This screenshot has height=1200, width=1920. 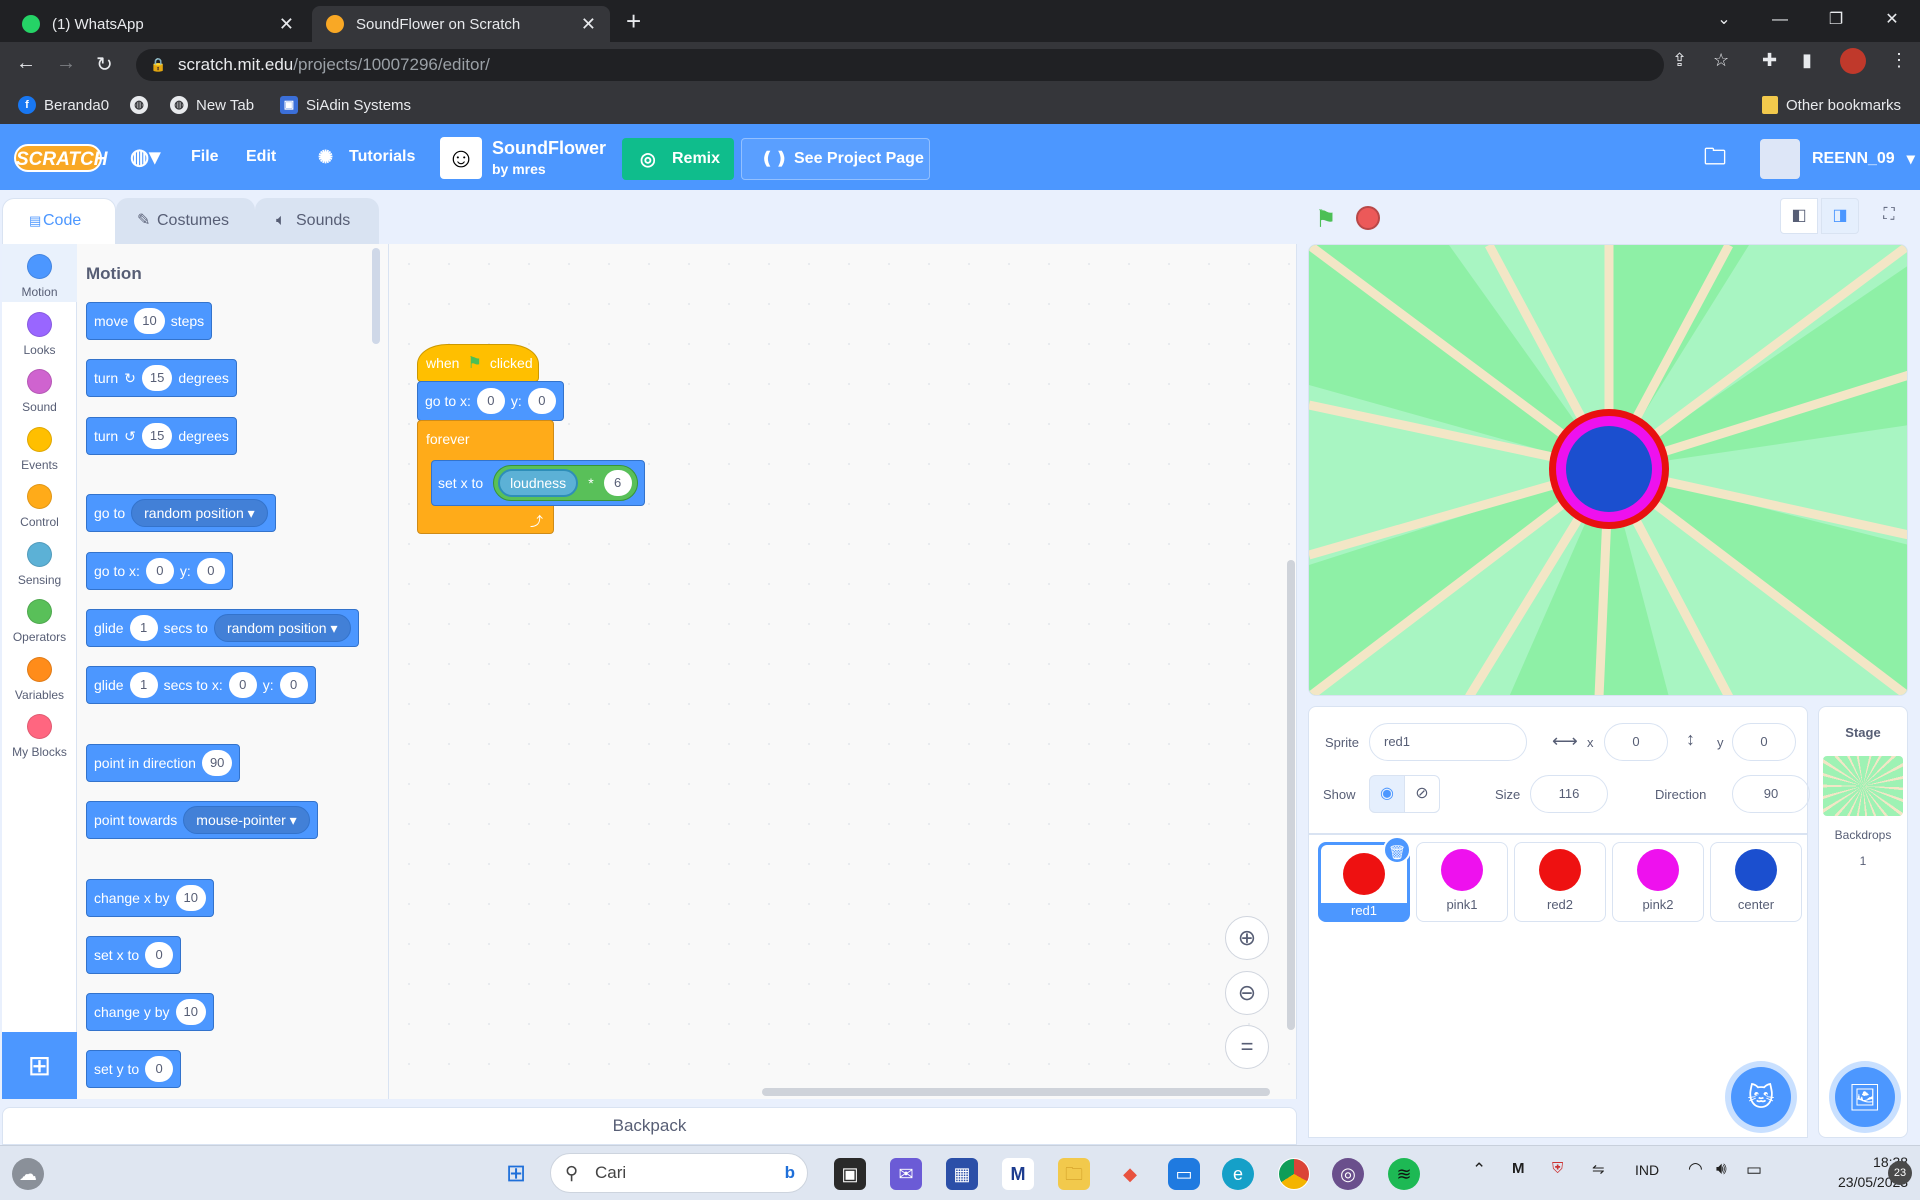 What do you see at coordinates (181, 513) in the screenshot?
I see `block-go-to: go to random position ▾` at bounding box center [181, 513].